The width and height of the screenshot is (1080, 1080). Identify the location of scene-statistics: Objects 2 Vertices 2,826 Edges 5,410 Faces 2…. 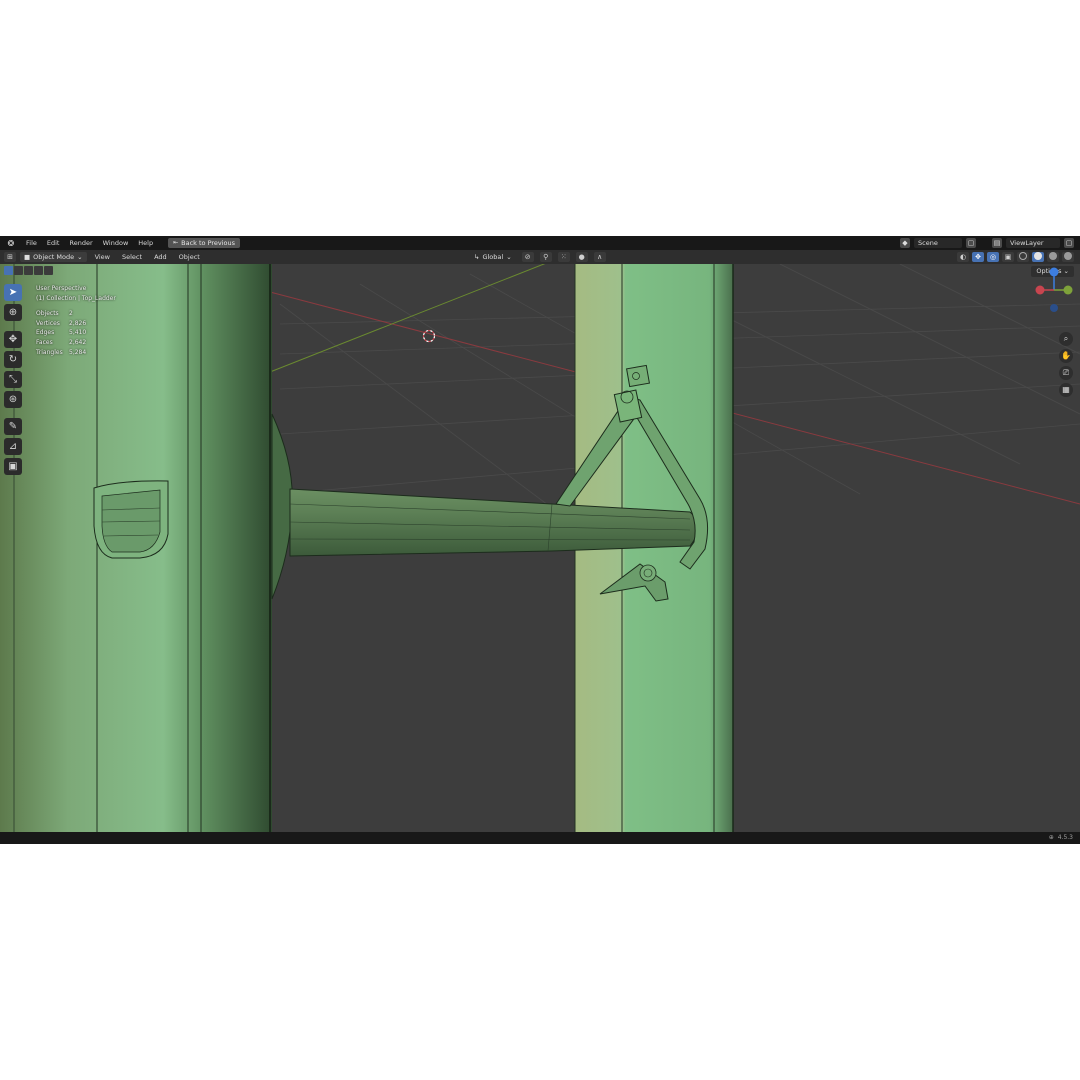
(76, 333).